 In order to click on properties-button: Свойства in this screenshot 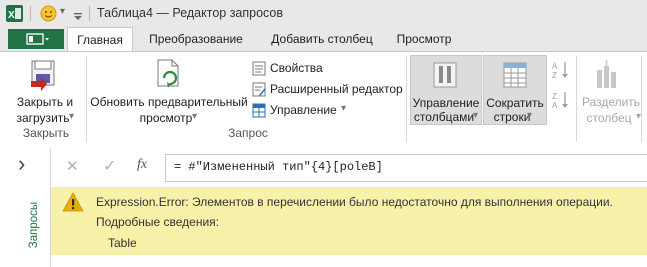, I will do `click(312, 69)`.